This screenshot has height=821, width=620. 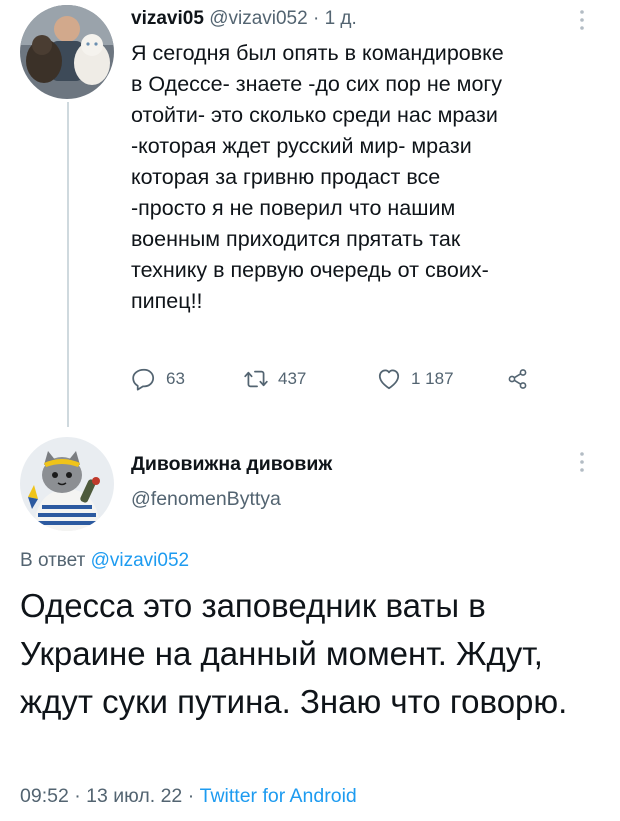 I want to click on avatar-fenomenbyttya, so click(x=67, y=484).